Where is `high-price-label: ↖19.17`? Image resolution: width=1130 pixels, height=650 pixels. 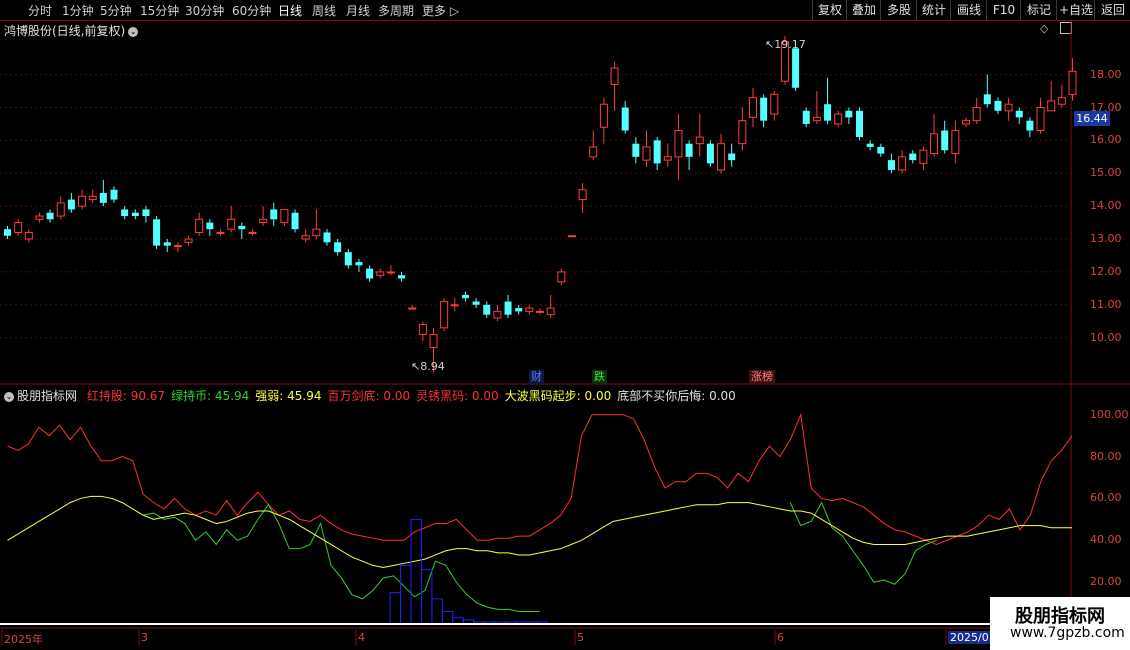
high-price-label: ↖19.17 is located at coordinates (785, 44).